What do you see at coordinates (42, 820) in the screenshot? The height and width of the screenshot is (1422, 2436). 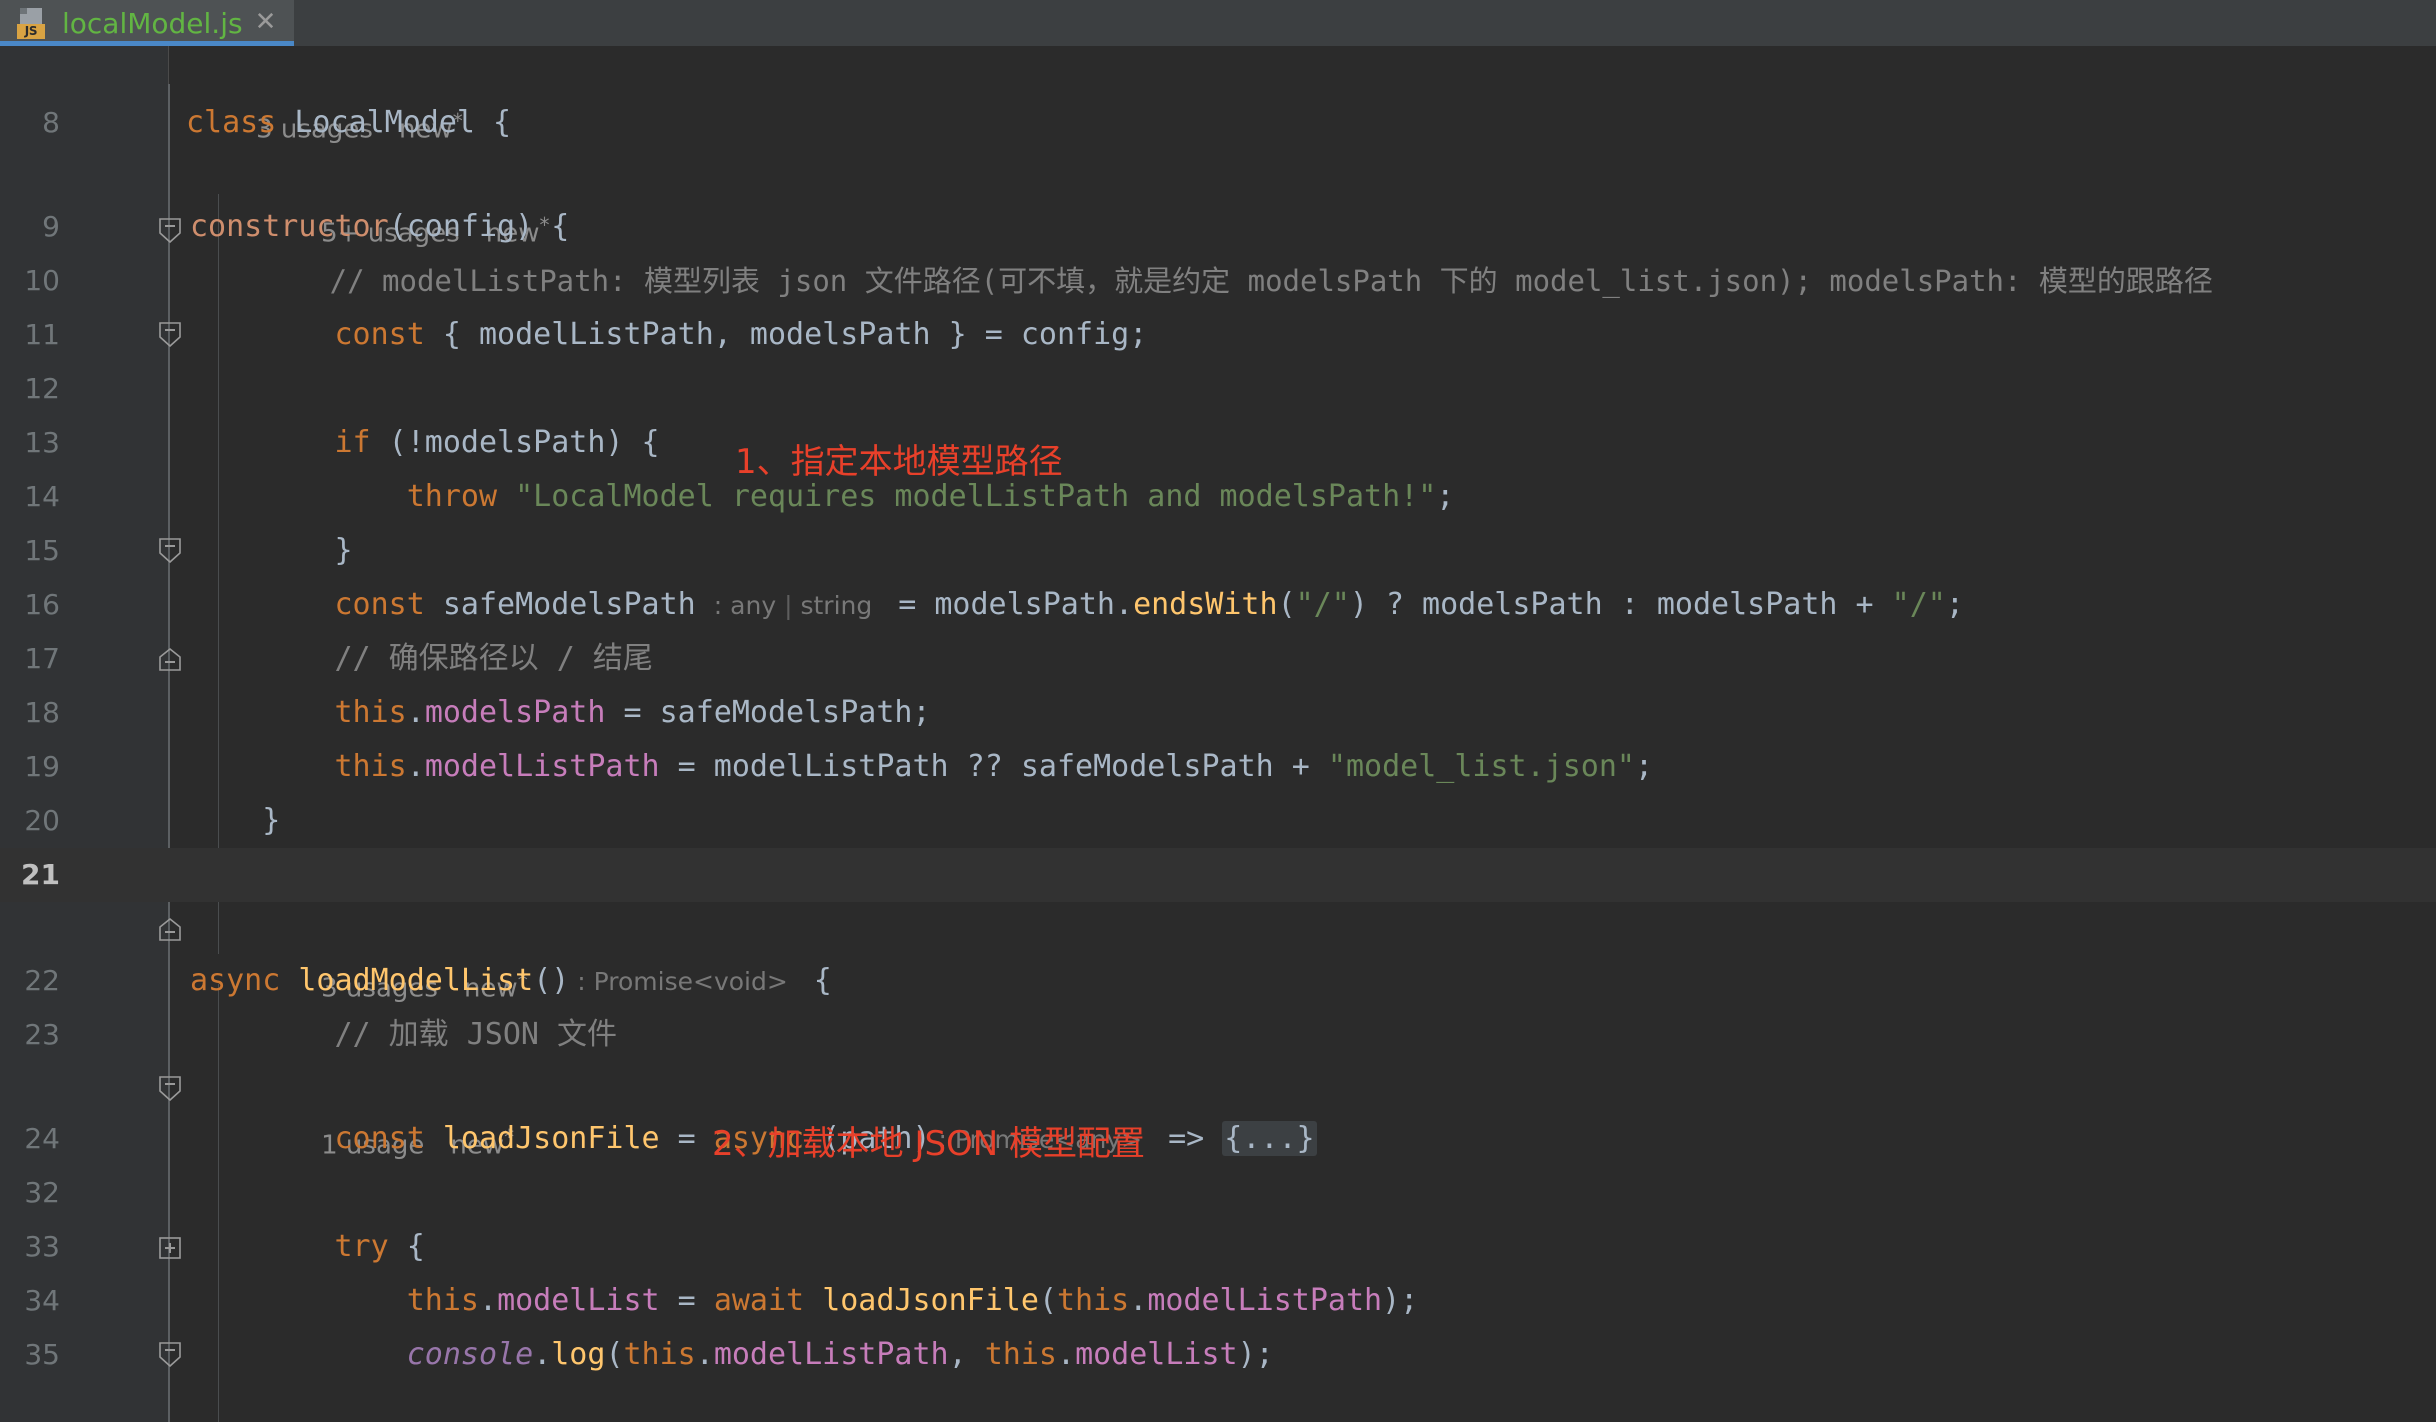 I see `line-number: 20` at bounding box center [42, 820].